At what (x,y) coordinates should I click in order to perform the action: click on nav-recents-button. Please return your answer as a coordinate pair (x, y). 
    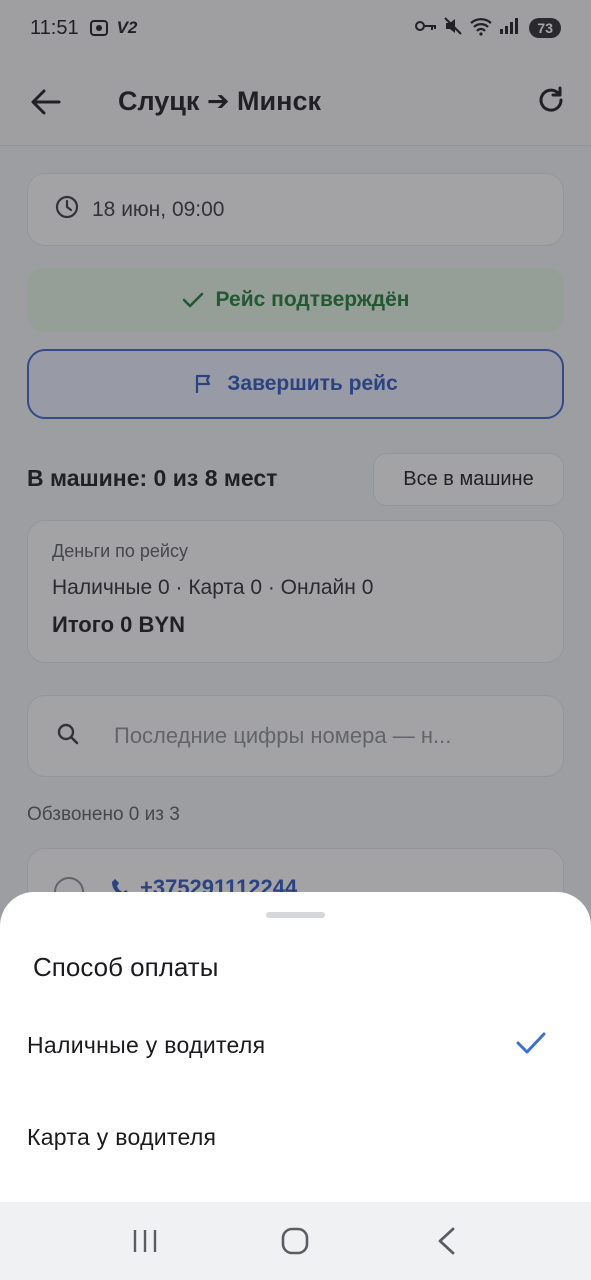
    Looking at the image, I should click on (145, 1241).